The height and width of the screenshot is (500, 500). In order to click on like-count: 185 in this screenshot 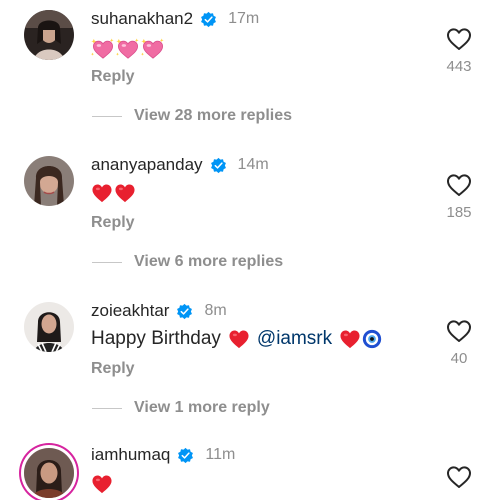, I will do `click(459, 212)`.